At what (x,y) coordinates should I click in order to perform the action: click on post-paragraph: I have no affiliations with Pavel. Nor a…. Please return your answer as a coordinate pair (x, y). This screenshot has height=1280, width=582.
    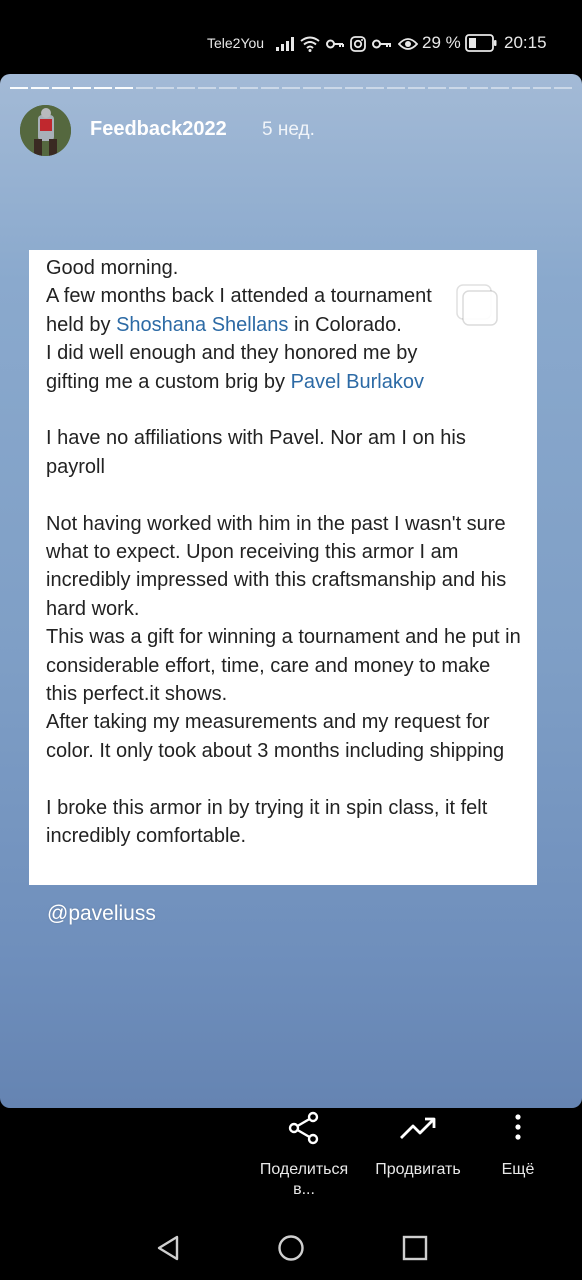
    Looking at the image, I should click on (256, 452).